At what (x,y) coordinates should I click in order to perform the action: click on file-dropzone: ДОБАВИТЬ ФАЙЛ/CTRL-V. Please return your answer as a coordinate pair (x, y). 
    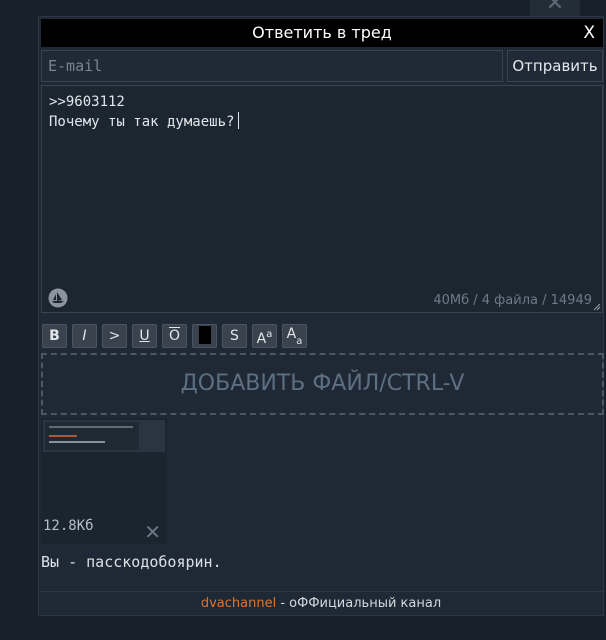
    Looking at the image, I should click on (322, 384).